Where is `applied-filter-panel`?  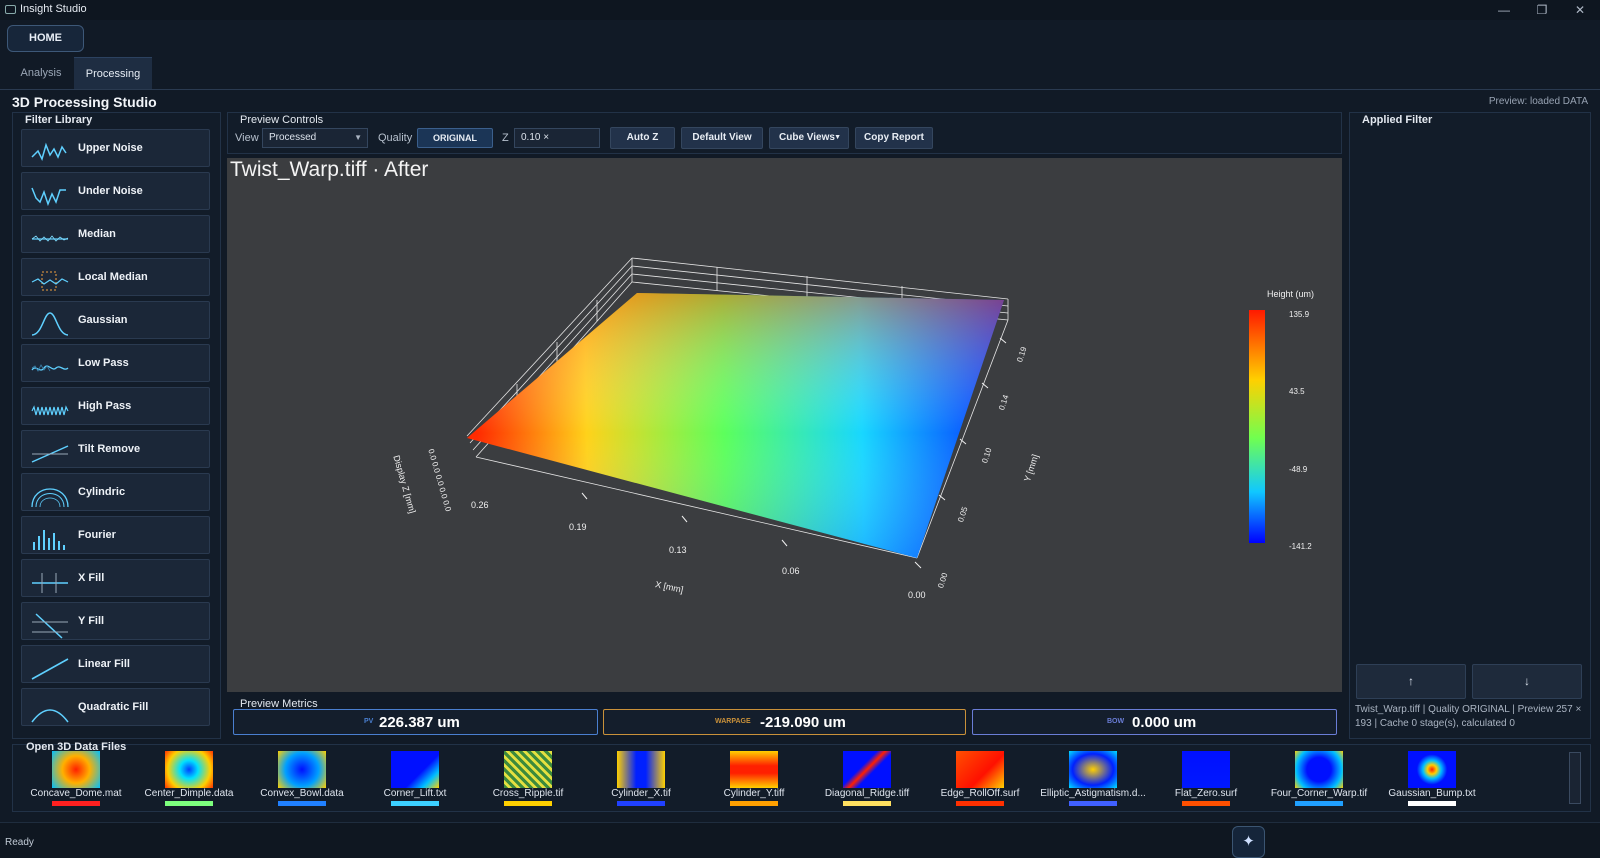 applied-filter-panel is located at coordinates (1470, 425).